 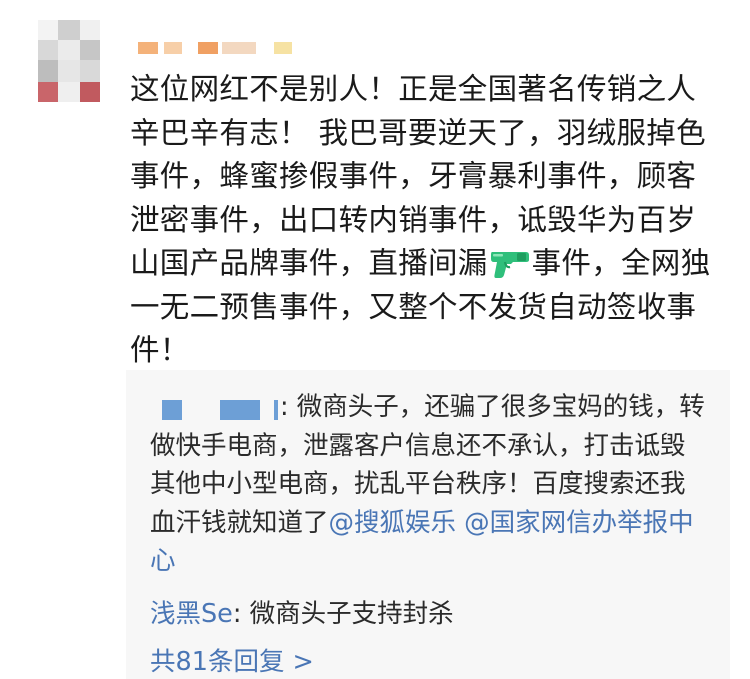 I want to click on comment-line: 山国产品牌事件，直播间漏, so click(x=309, y=263).